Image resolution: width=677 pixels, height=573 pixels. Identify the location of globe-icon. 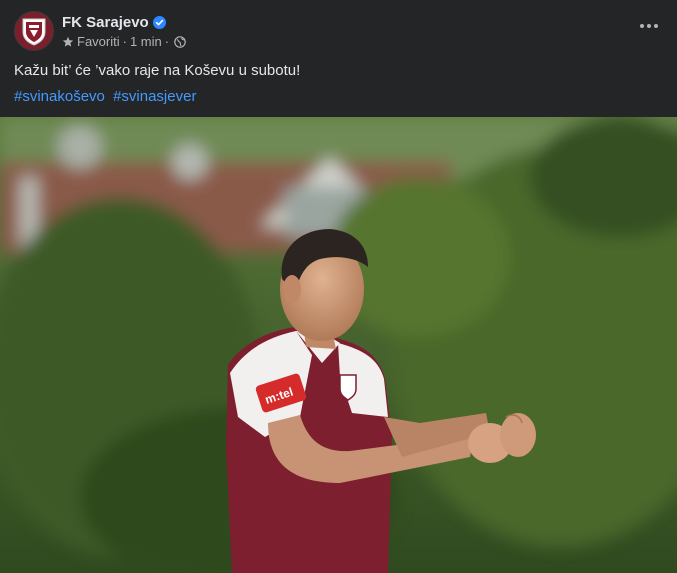
(180, 41).